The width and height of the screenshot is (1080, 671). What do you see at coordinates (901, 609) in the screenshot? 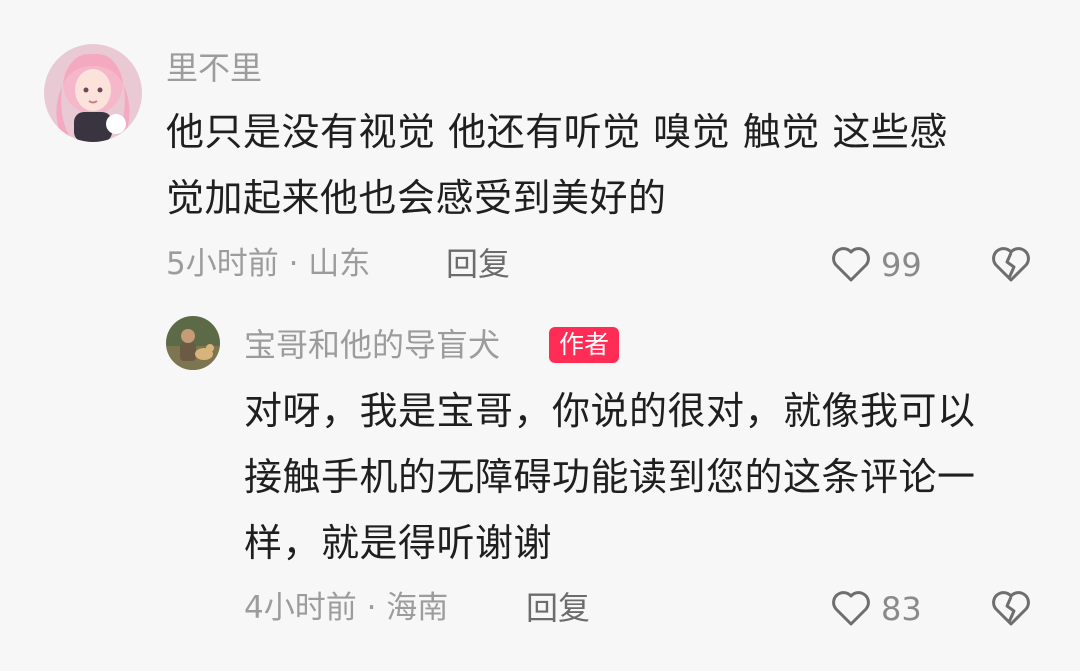
I see `like-count: 83` at bounding box center [901, 609].